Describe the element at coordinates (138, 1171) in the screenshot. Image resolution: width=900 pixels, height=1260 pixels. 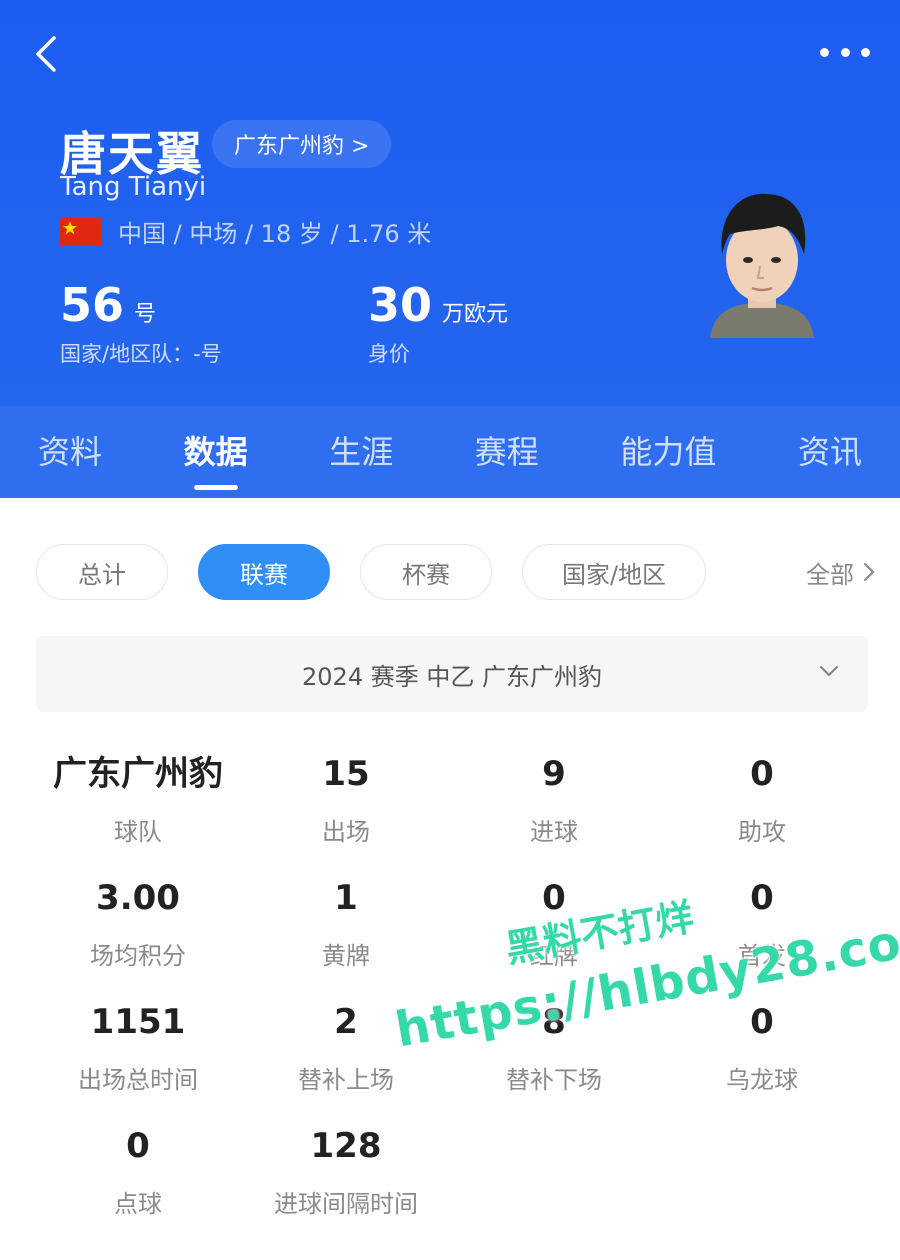
I see `stat-penalties: 0 点球` at that location.